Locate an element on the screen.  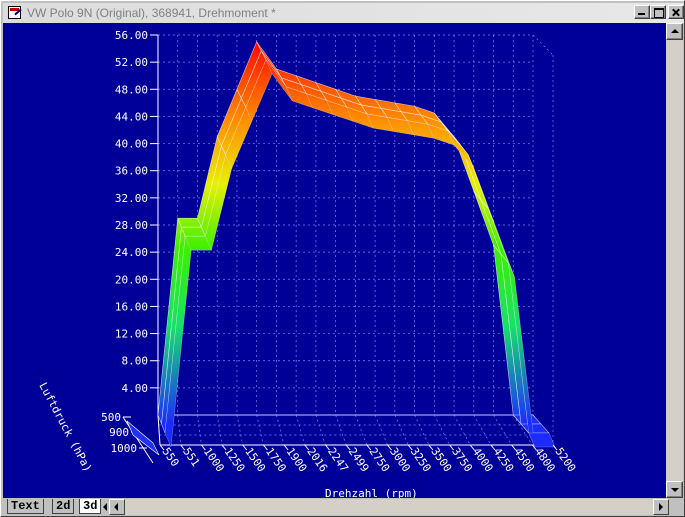
scroll-left-button is located at coordinates (117, 507).